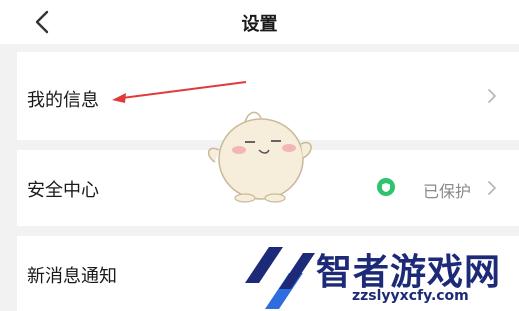  I want to click on status-text: 已保护, so click(446, 191).